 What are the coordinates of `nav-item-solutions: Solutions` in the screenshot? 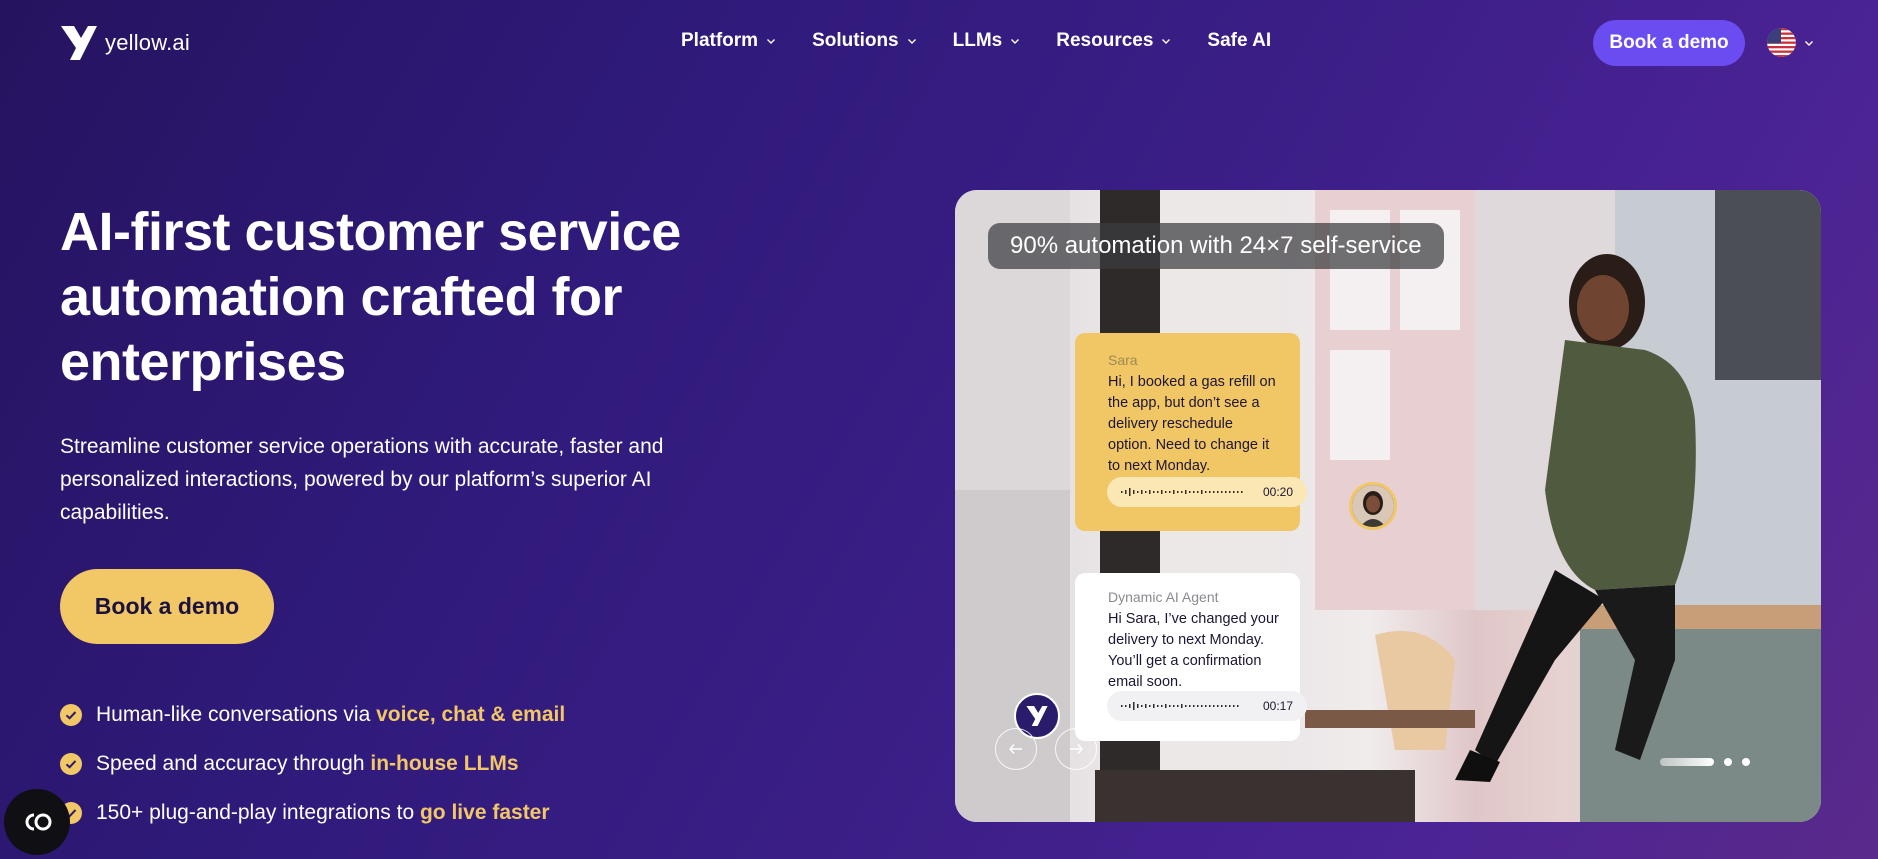 It's located at (864, 41).